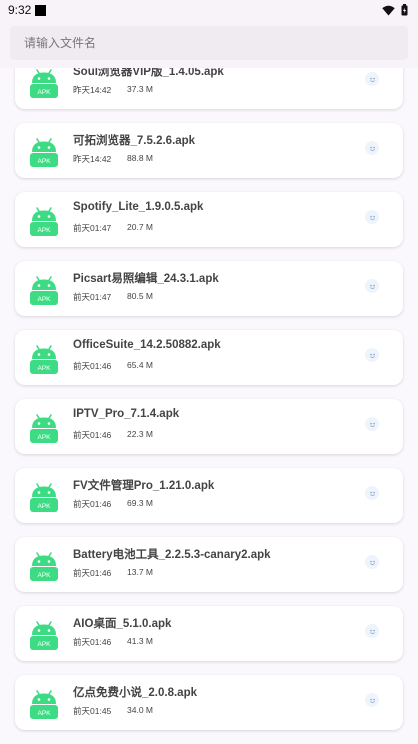  What do you see at coordinates (140, 158) in the screenshot?
I see `file-size: 88.8 M` at bounding box center [140, 158].